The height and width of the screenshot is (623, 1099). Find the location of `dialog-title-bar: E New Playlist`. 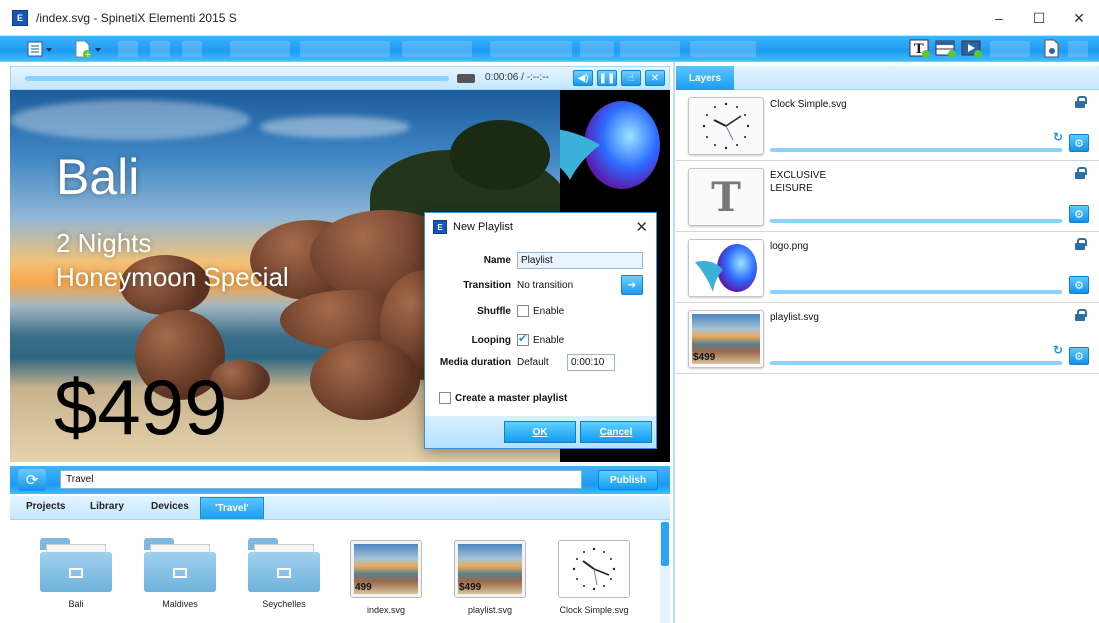

dialog-title-bar: E New Playlist is located at coordinates (540, 227).